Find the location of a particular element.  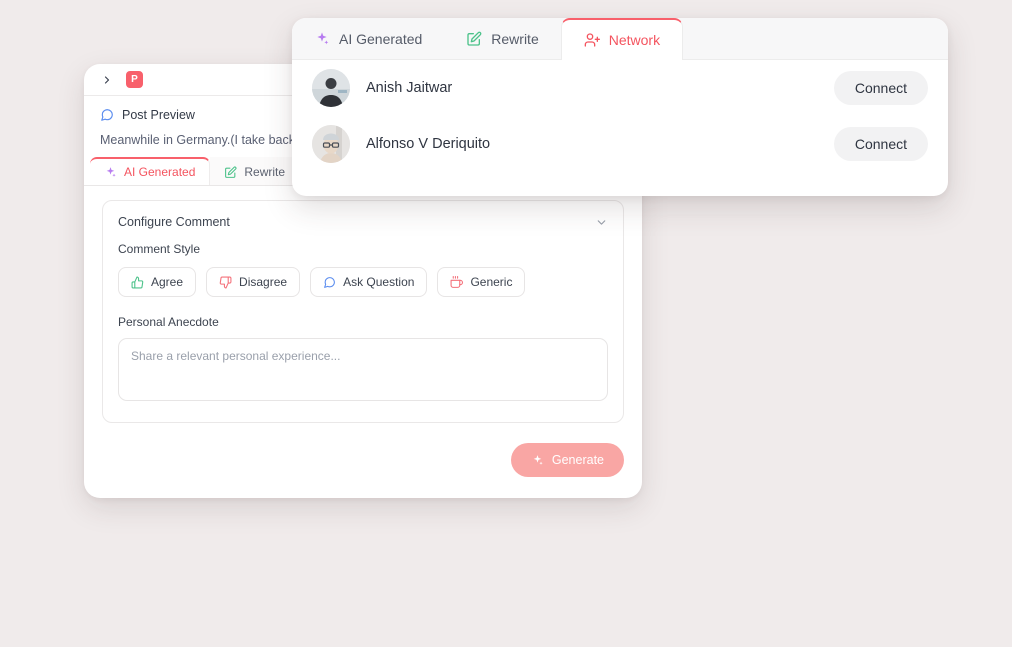

chevron-down-icon is located at coordinates (601, 222).